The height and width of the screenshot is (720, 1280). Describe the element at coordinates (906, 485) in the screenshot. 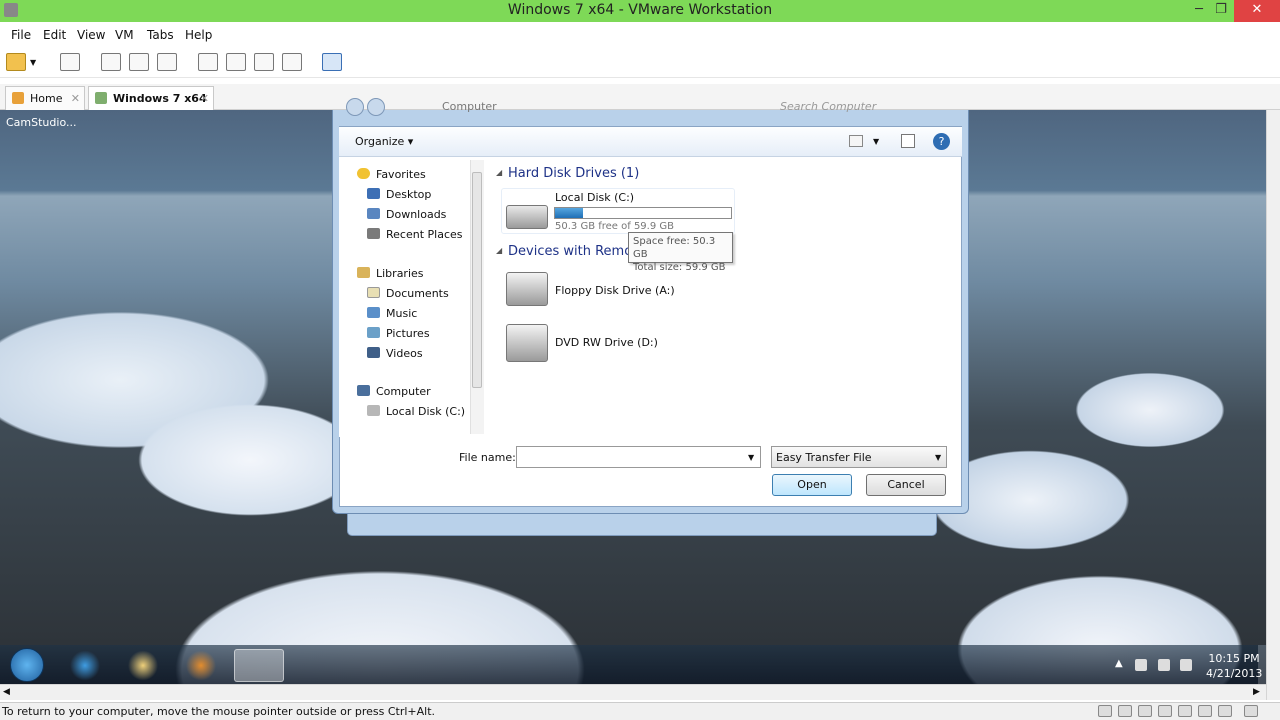

I see `cancel-button: Cancel` at that location.